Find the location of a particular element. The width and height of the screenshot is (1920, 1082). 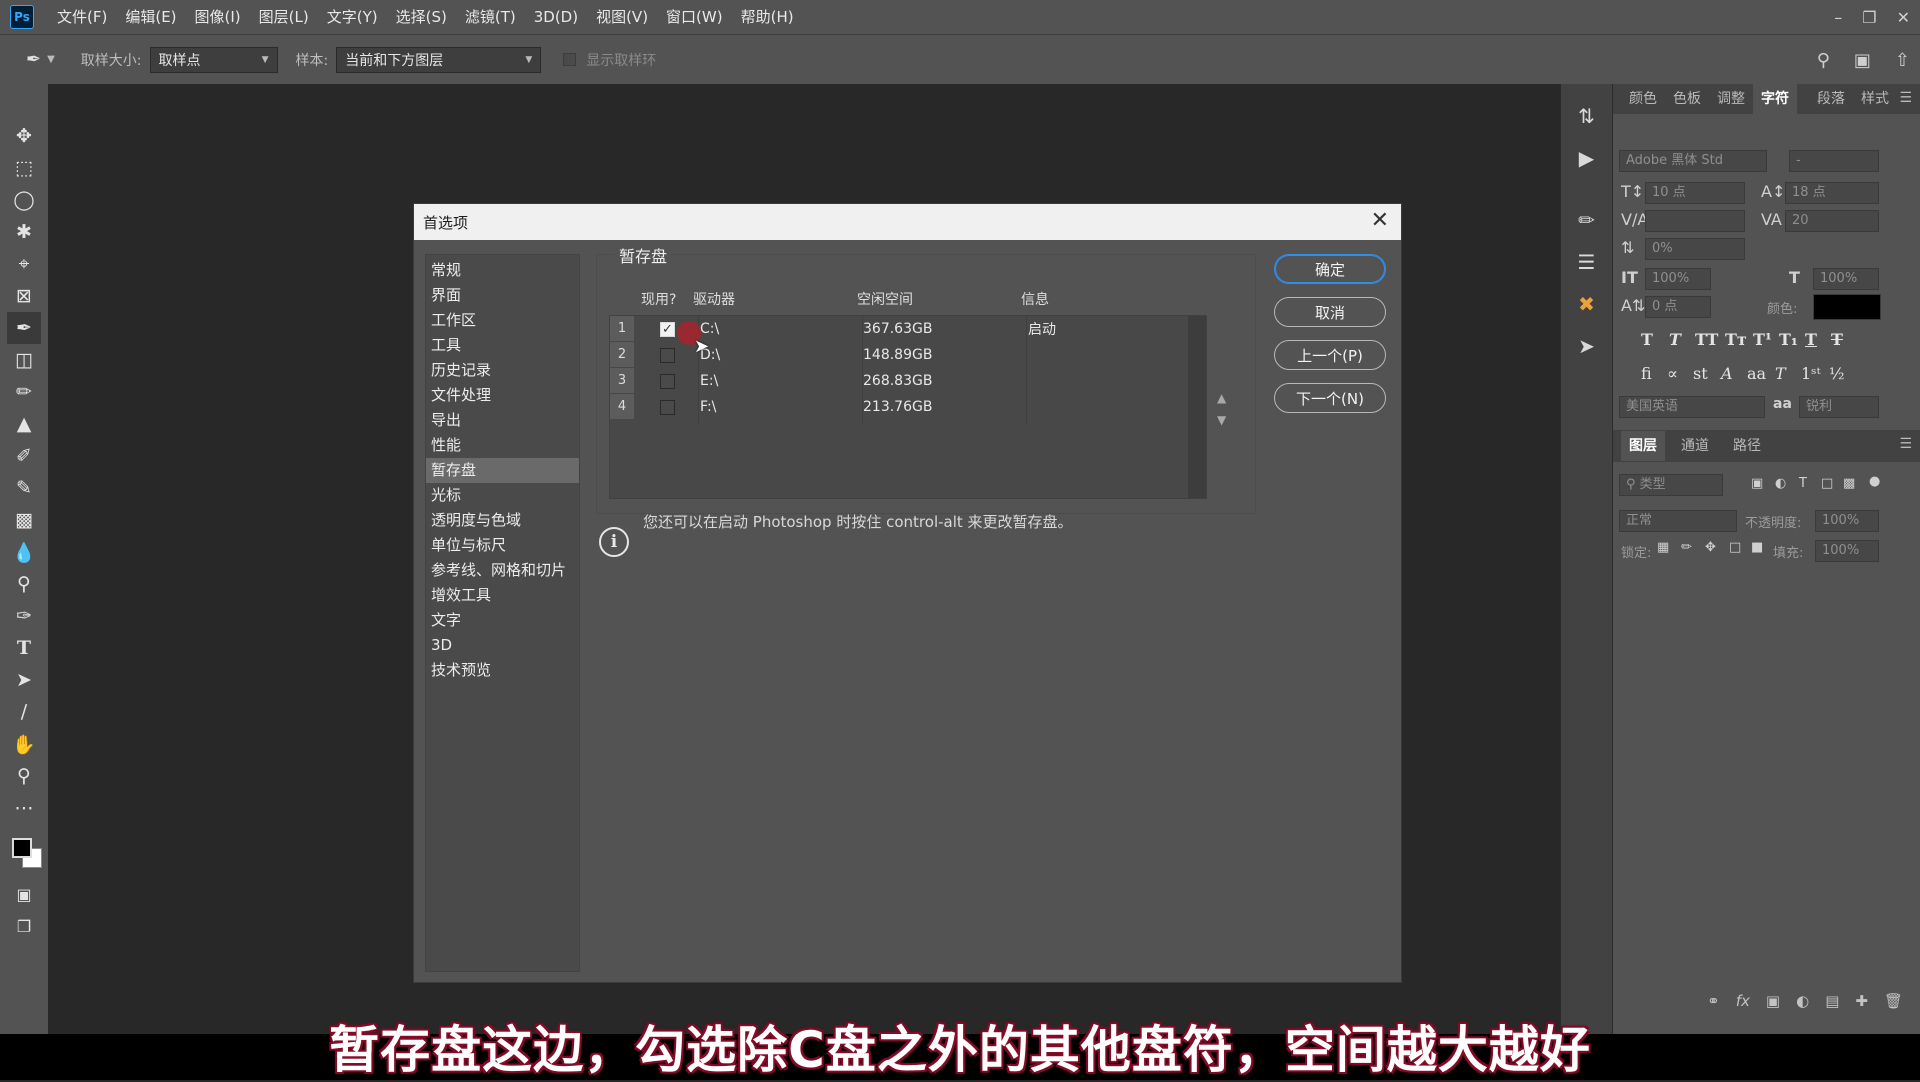

tab-swatches: 色板 is located at coordinates (1687, 99).